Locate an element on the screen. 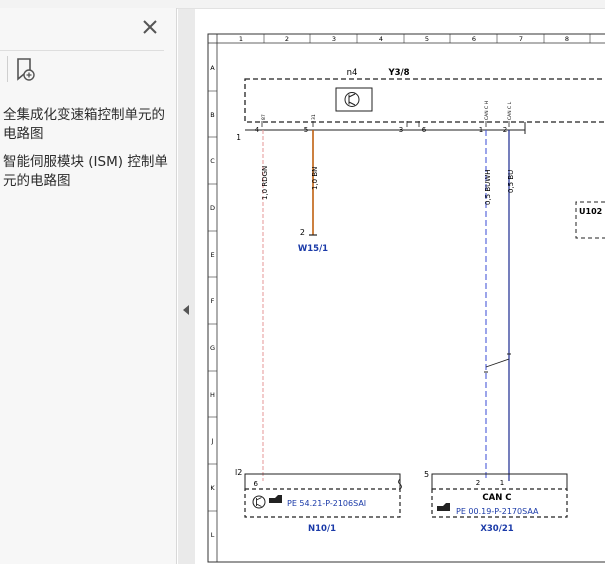 This screenshot has width=605, height=568. module-code: N10/1 is located at coordinates (322, 529).